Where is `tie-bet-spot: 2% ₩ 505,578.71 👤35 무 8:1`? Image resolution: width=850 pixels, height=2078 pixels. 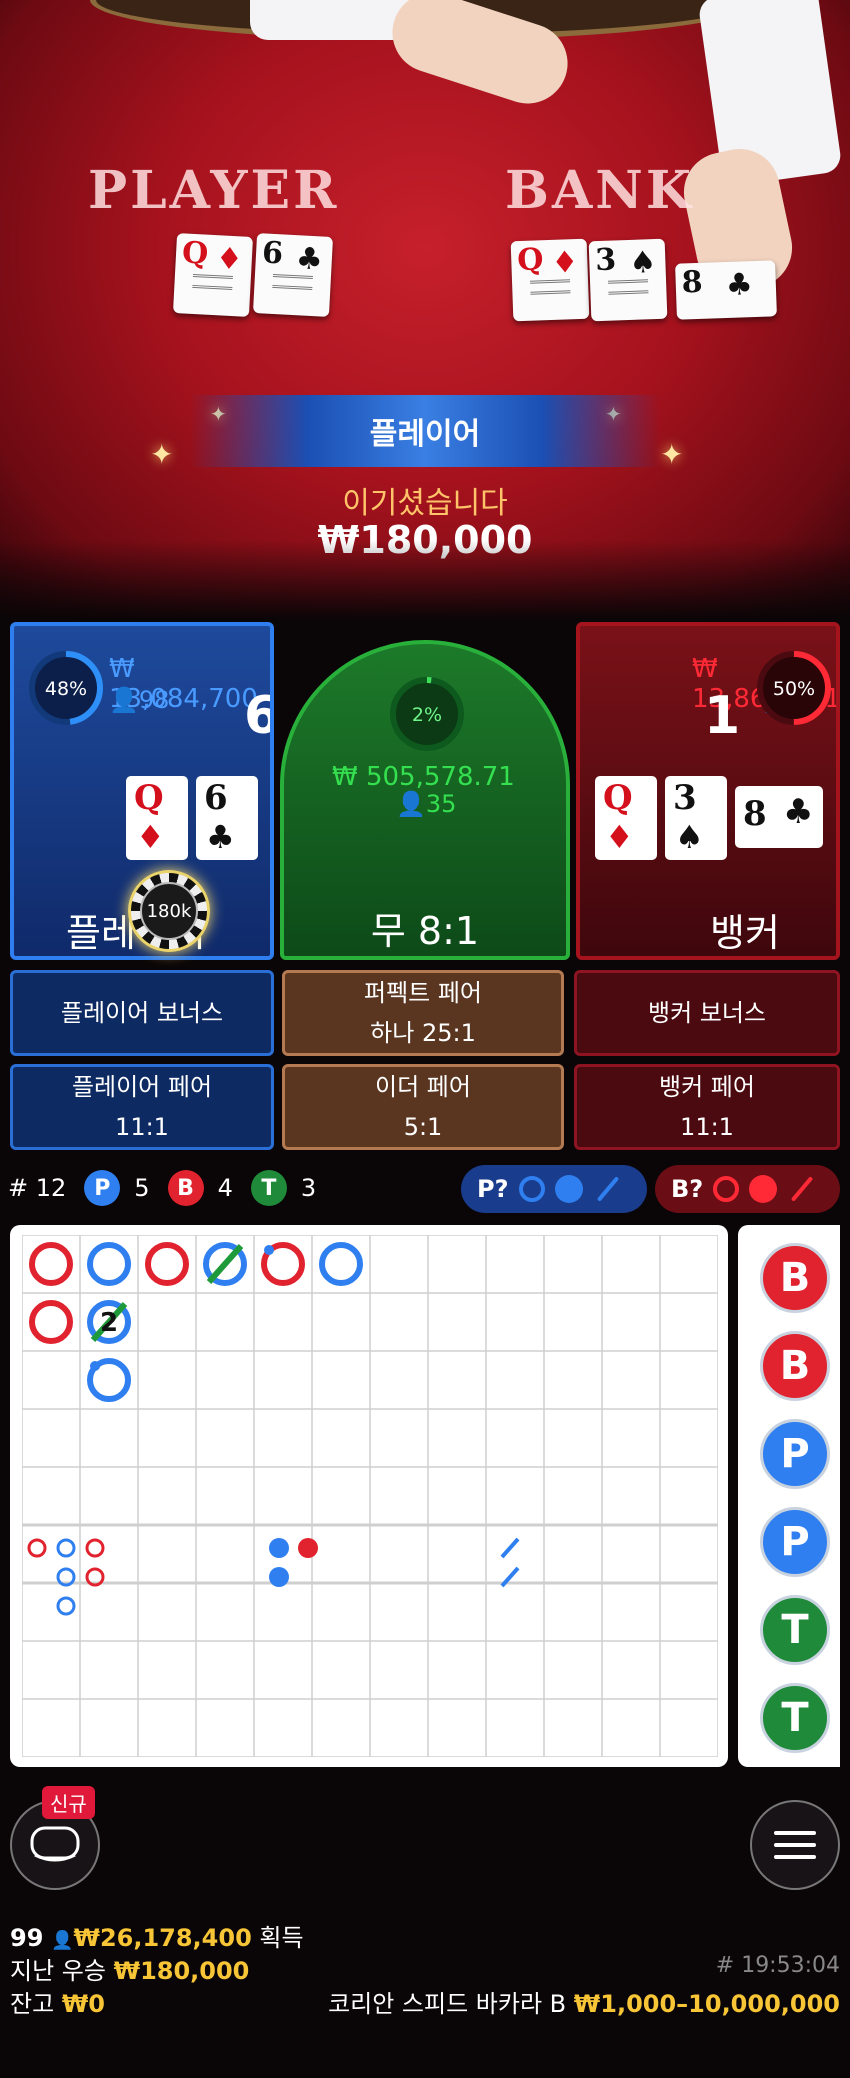
tie-bet-spot: 2% ₩ 505,578.71 👤35 무 8:1 is located at coordinates (425, 800).